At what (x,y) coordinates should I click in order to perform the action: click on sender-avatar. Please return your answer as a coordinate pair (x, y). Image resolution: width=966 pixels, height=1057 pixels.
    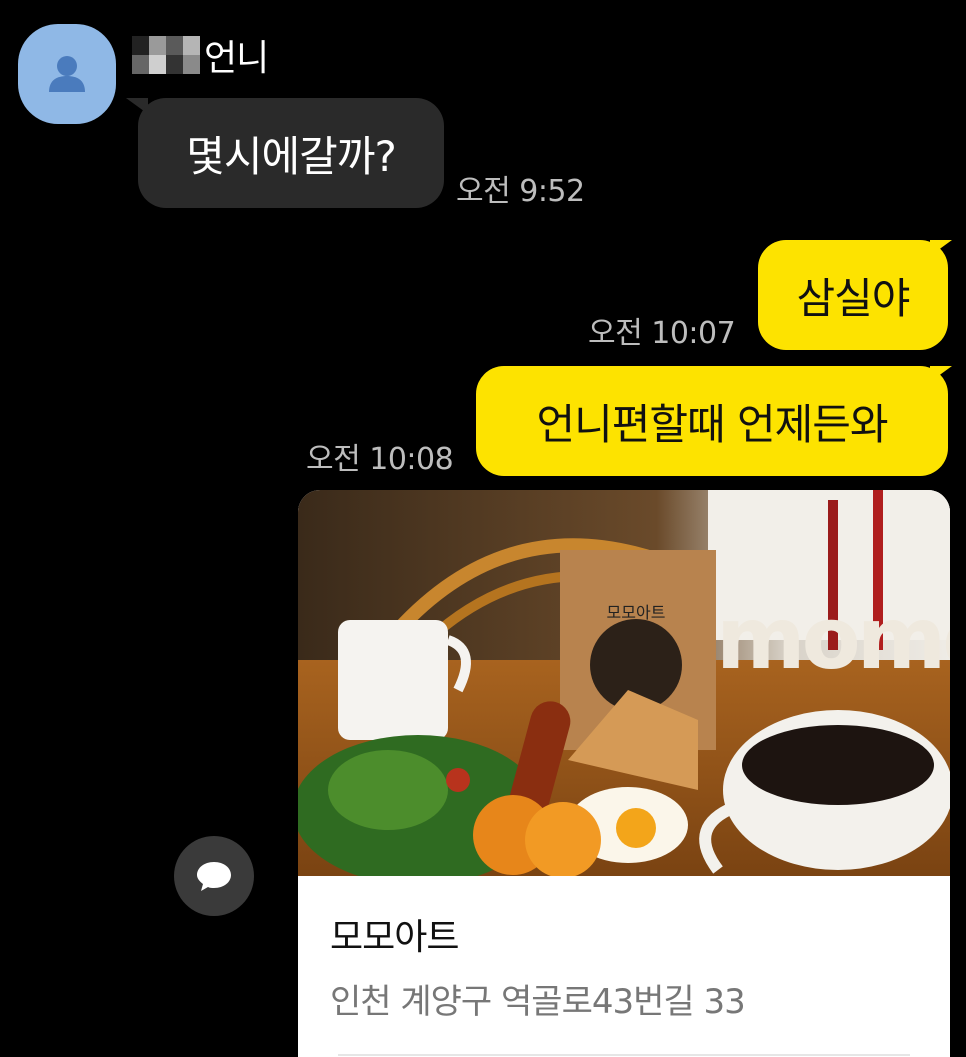
    Looking at the image, I should click on (67, 74).